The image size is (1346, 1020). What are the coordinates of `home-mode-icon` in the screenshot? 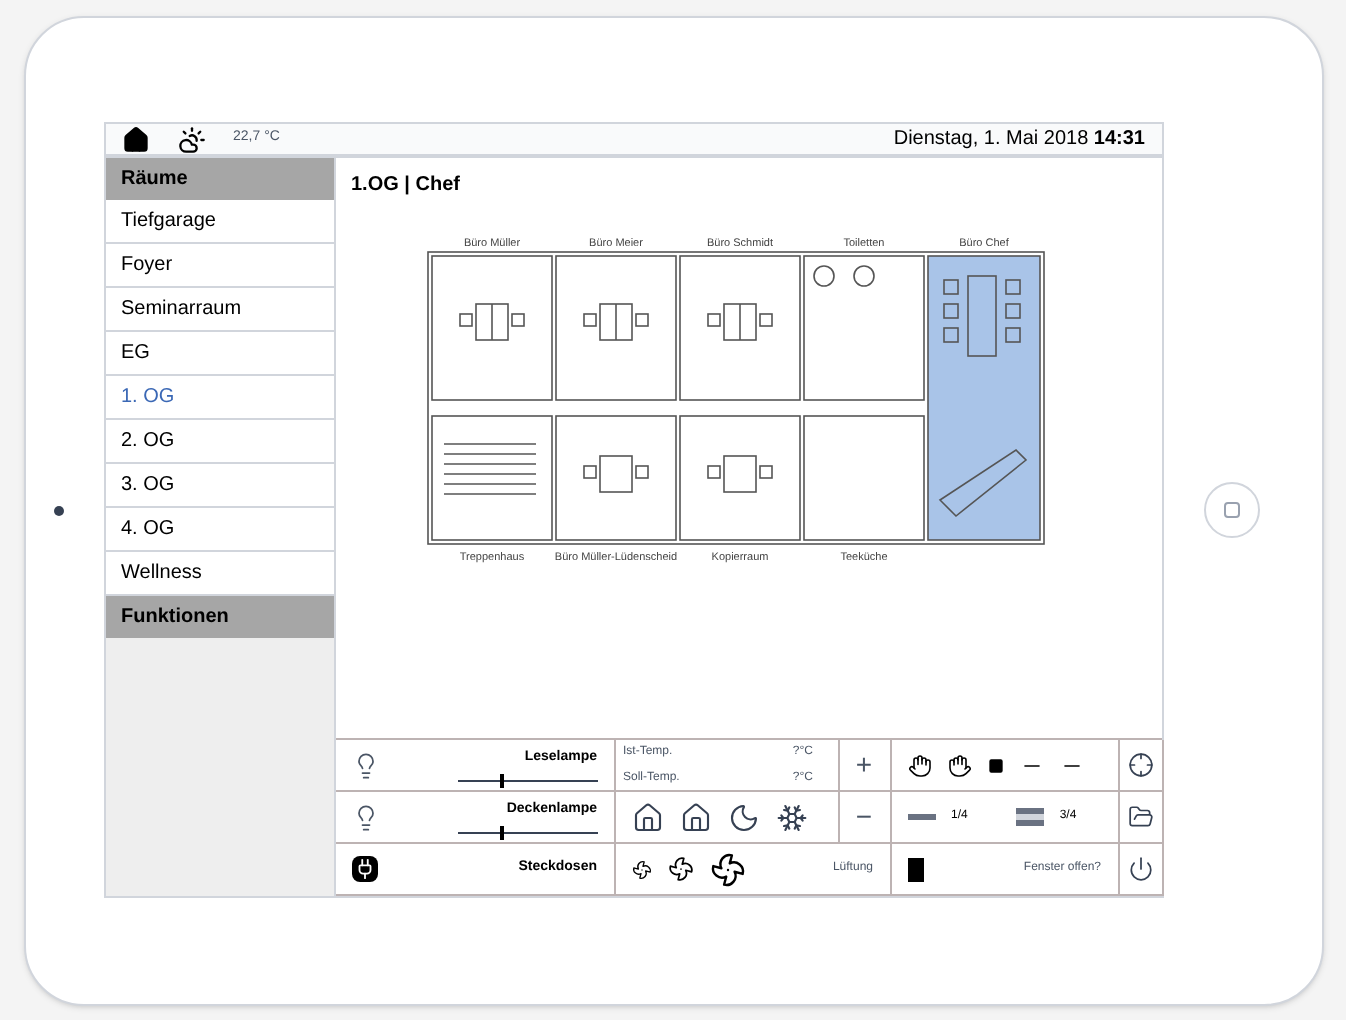 It's located at (647, 817).